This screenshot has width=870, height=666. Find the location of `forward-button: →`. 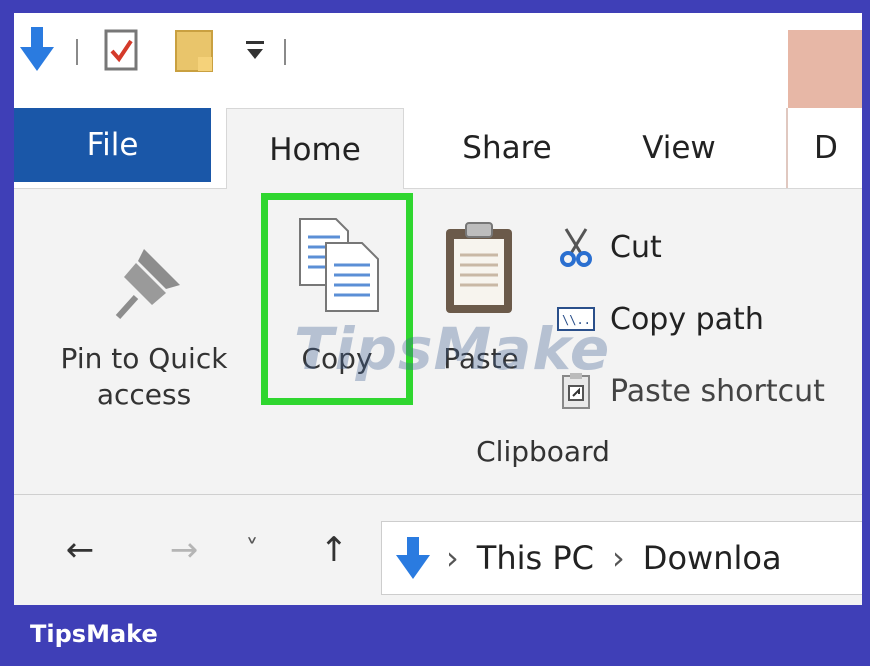

forward-button: → is located at coordinates (184, 550).